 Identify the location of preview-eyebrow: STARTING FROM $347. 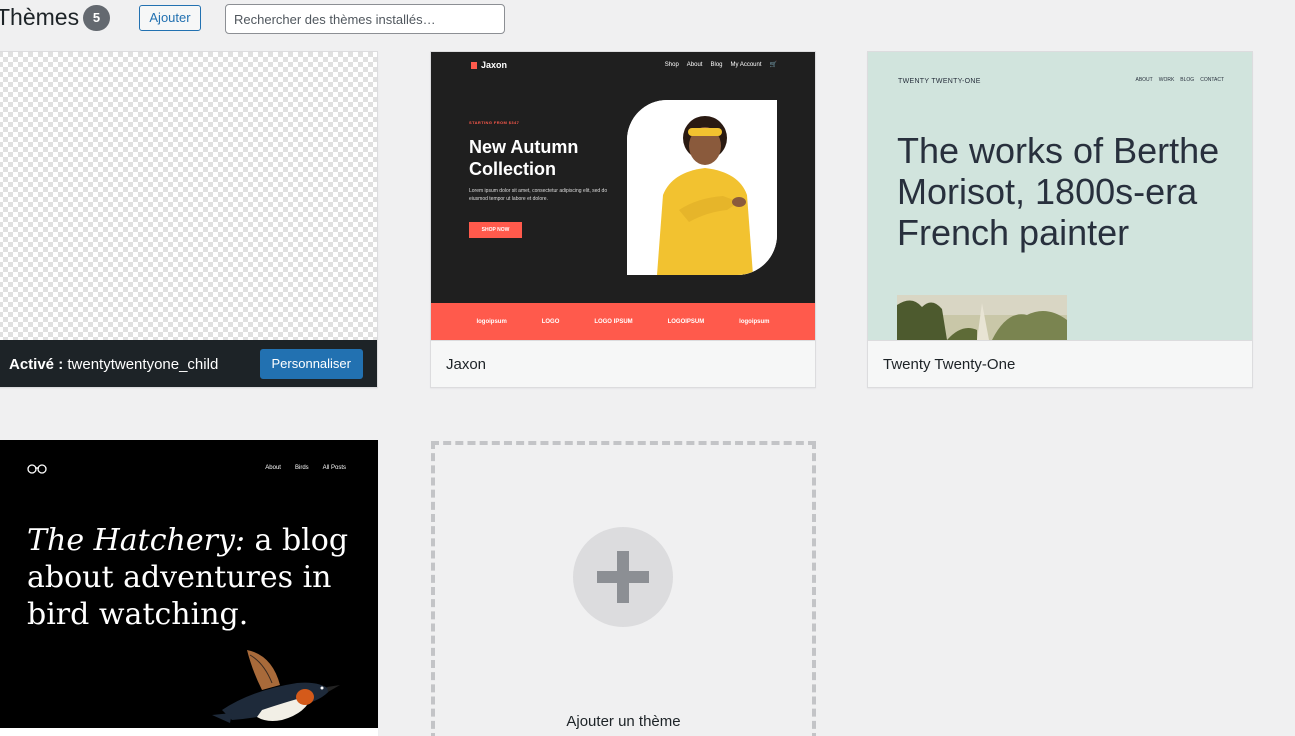
(494, 122).